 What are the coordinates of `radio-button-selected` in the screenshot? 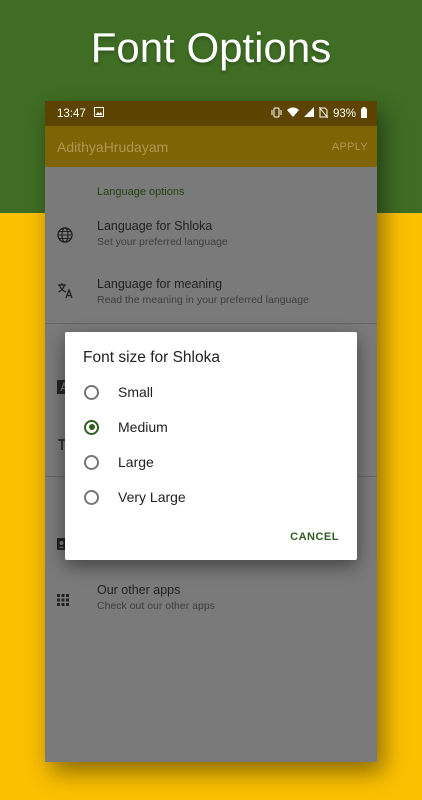 It's located at (91, 427).